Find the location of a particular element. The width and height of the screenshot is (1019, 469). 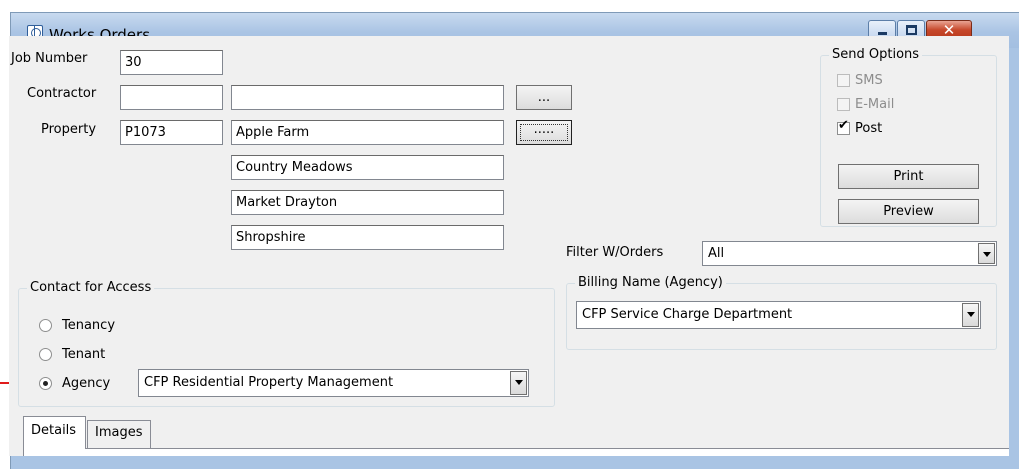

contact-for-access-title: Contact for Access is located at coordinates (91, 287).